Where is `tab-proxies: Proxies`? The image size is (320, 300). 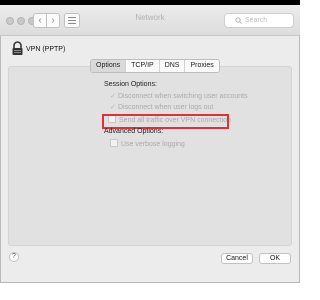 tab-proxies: Proxies is located at coordinates (201, 66).